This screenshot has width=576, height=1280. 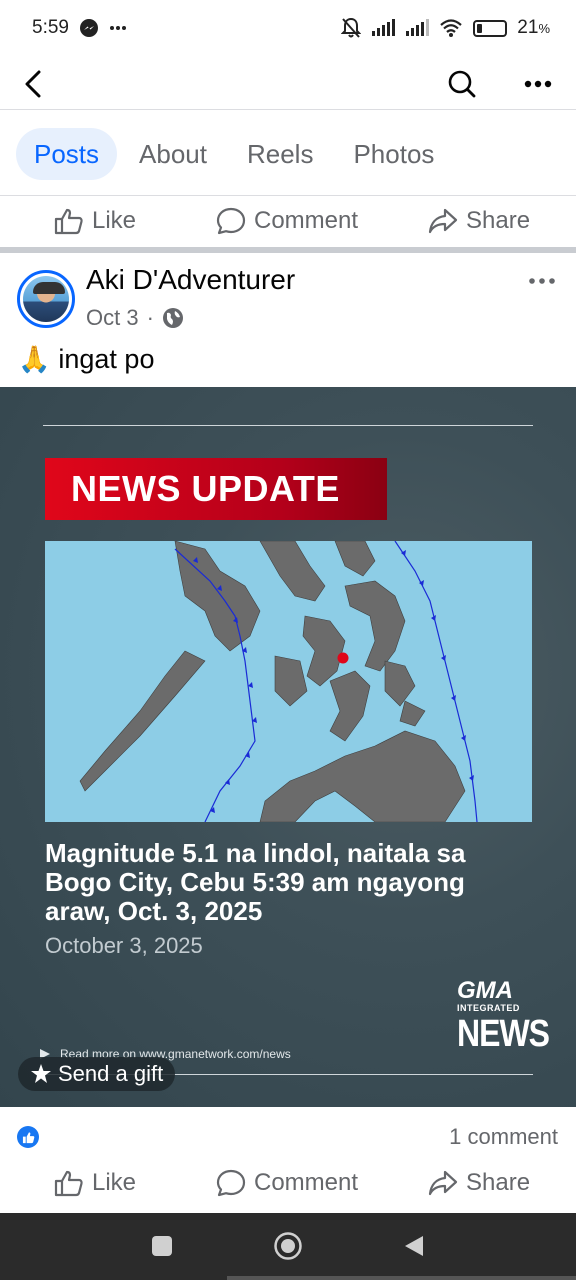 I want to click on search-icon, so click(x=462, y=84).